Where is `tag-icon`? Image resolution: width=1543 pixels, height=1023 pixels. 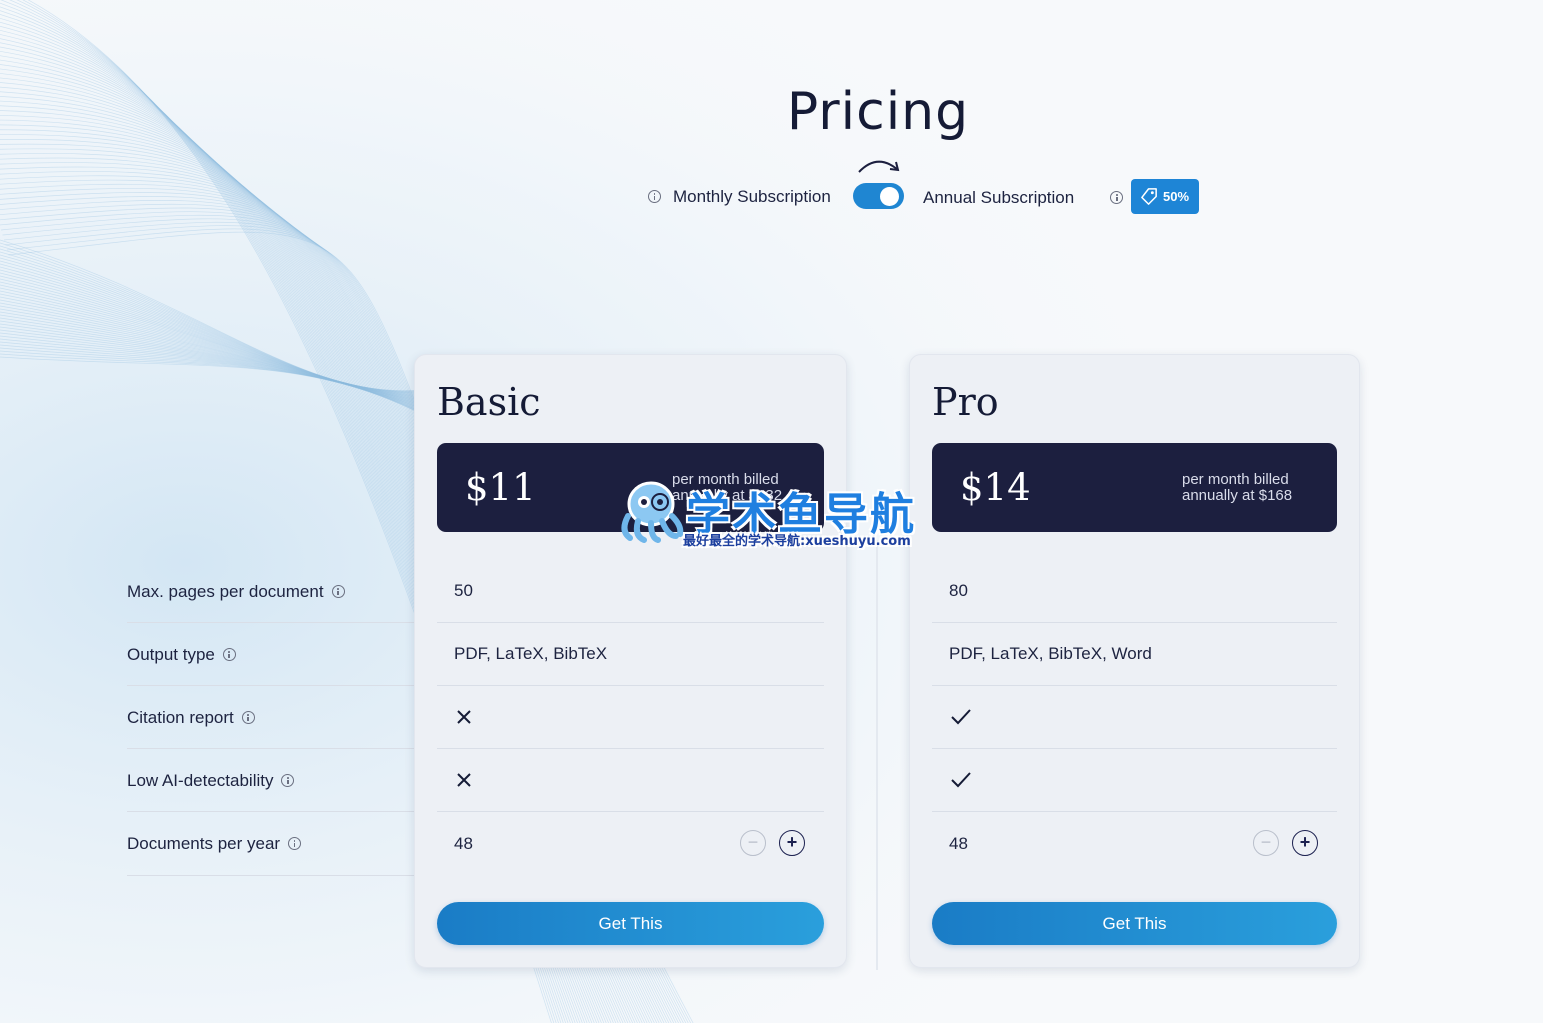
tag-icon is located at coordinates (1149, 196).